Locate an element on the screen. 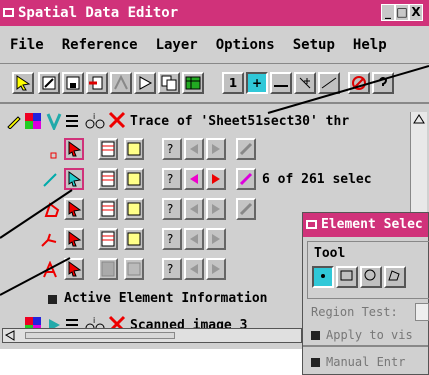 The image size is (429, 375). label-table-icon is located at coordinates (108, 269).